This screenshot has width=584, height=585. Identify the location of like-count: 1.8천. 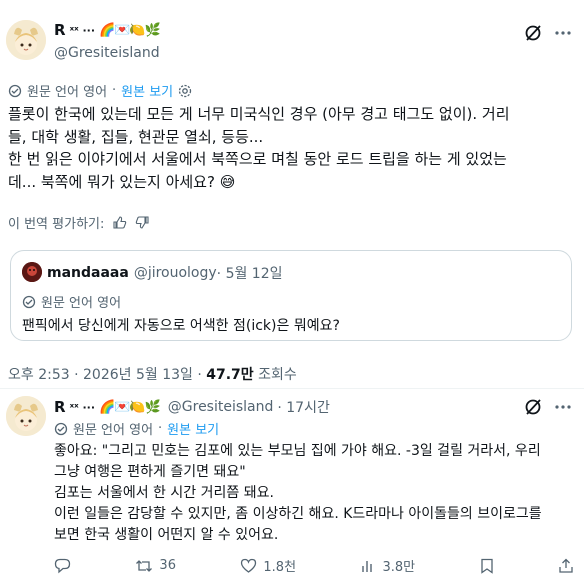
(280, 567).